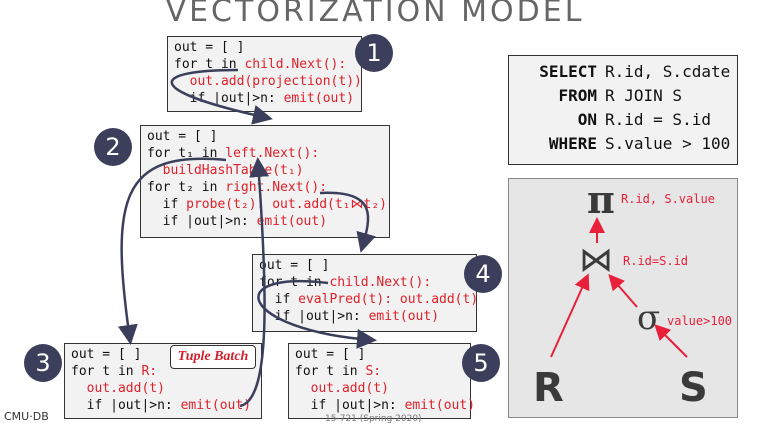 This screenshot has width=768, height=426. Describe the element at coordinates (483, 274) in the screenshot. I see `operator-4-number: 4` at that location.